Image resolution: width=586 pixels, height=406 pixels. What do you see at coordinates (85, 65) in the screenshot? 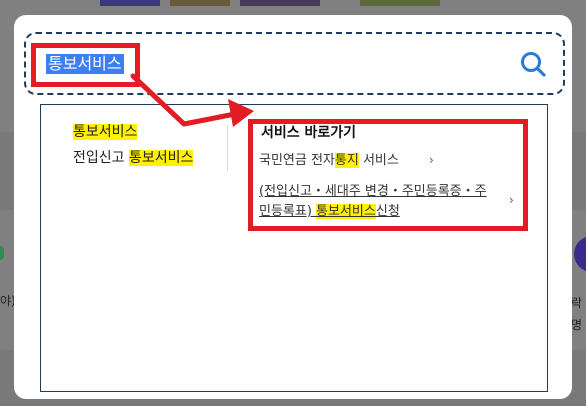
I see `annotation-box-search` at bounding box center [85, 65].